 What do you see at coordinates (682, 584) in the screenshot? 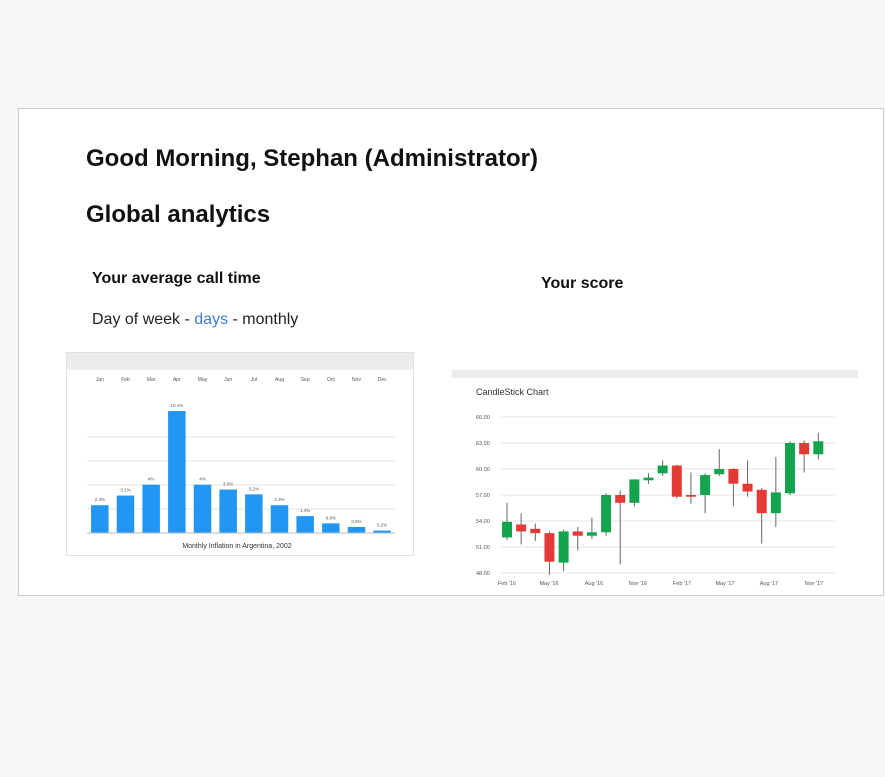
I see `candle-xtick-label: Feb '17` at bounding box center [682, 584].